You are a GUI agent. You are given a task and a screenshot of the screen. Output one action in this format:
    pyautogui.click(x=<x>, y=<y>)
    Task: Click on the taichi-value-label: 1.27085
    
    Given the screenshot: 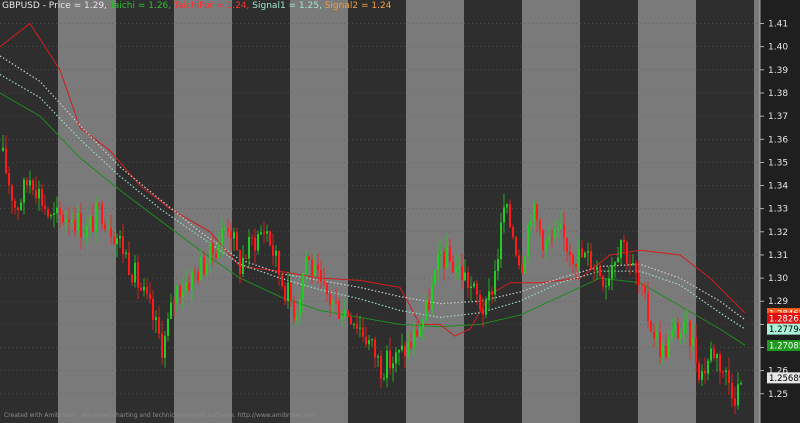 What is the action you would take?
    pyautogui.click(x=784, y=347)
    